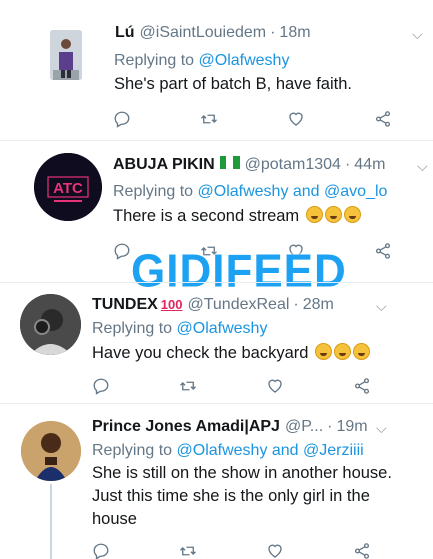  I want to click on display-name: Lú, so click(125, 33).